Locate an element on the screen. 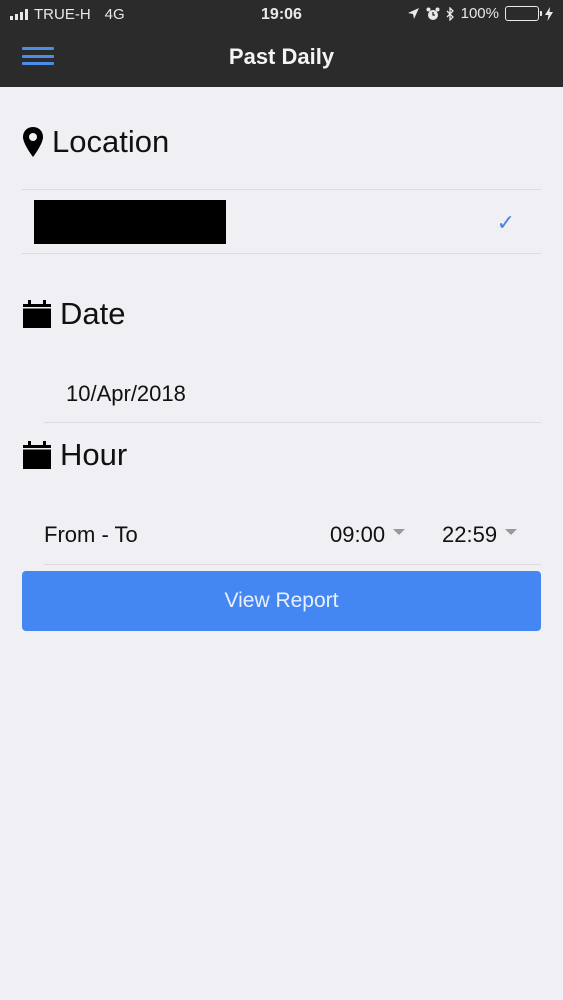 The width and height of the screenshot is (563, 1000). from-time-value: 09:00 is located at coordinates (358, 534).